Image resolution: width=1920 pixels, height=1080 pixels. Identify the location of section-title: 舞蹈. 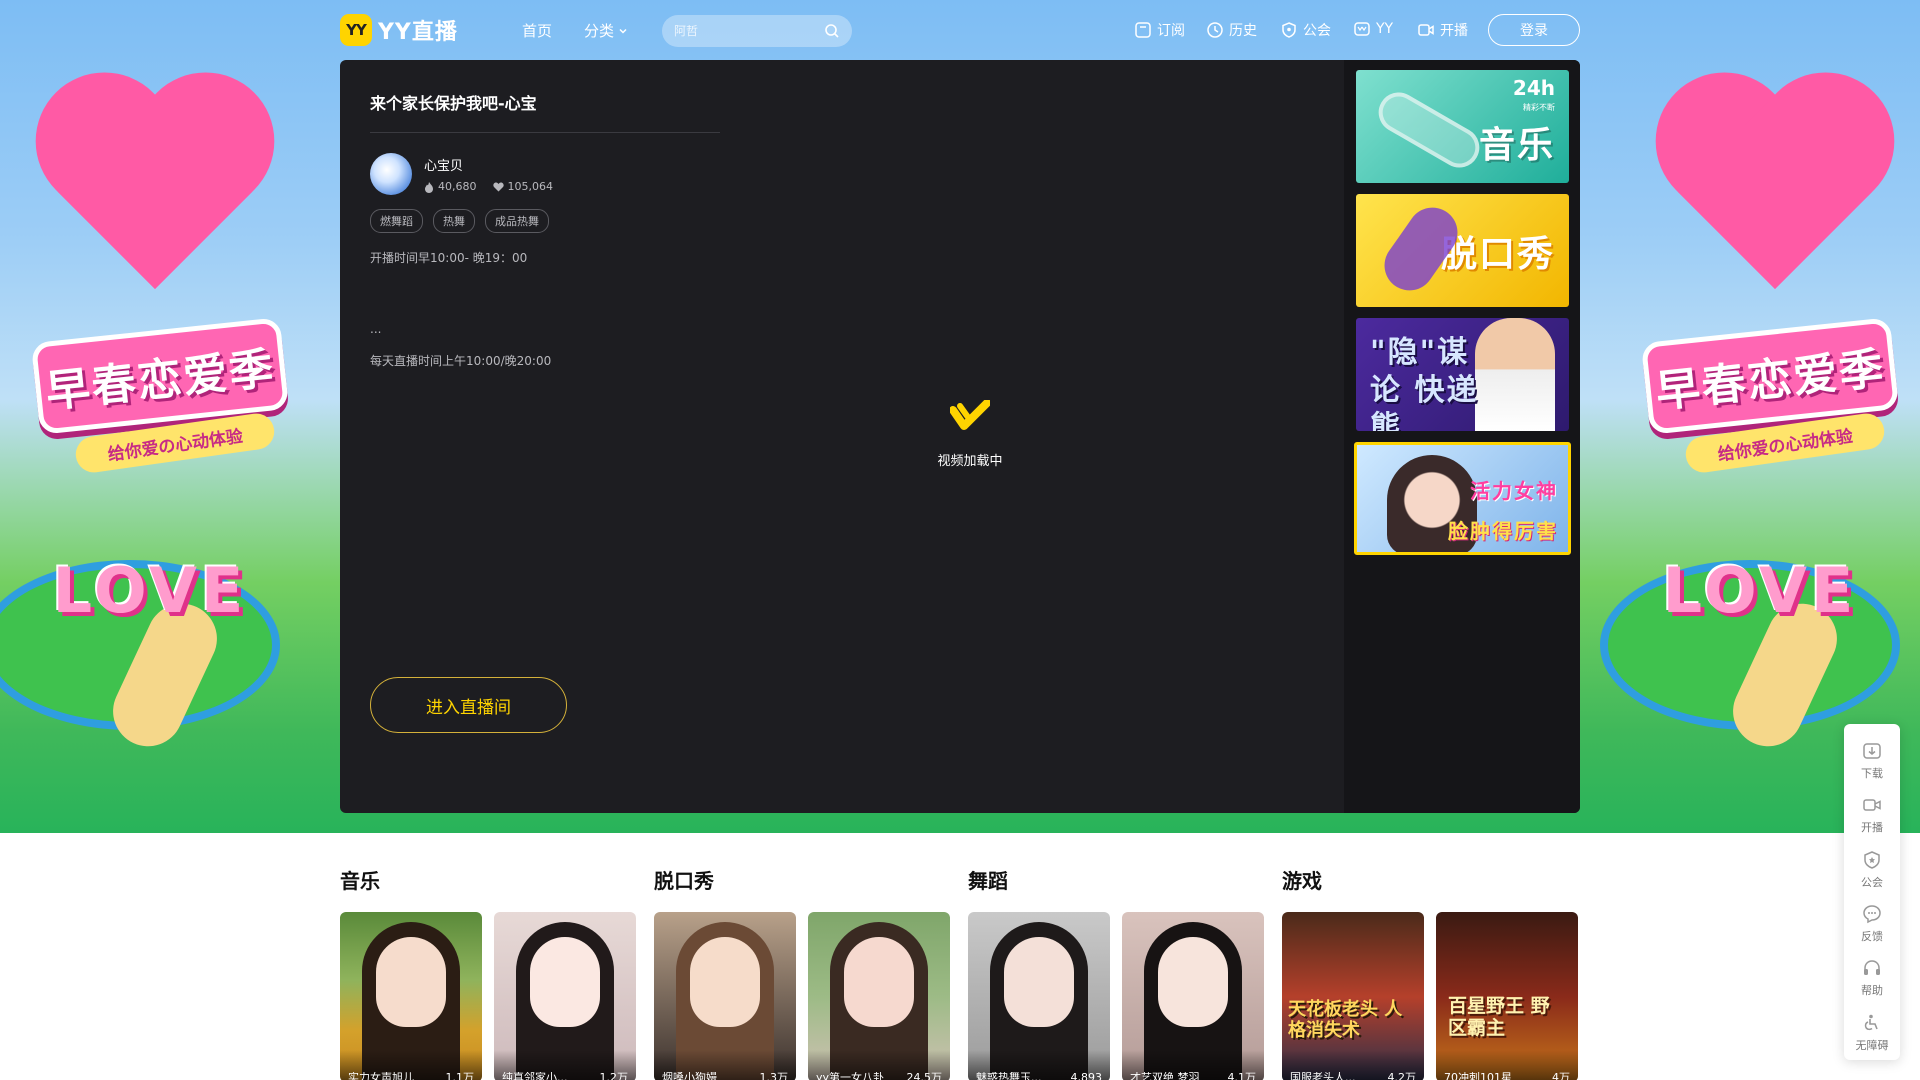
(1116, 879).